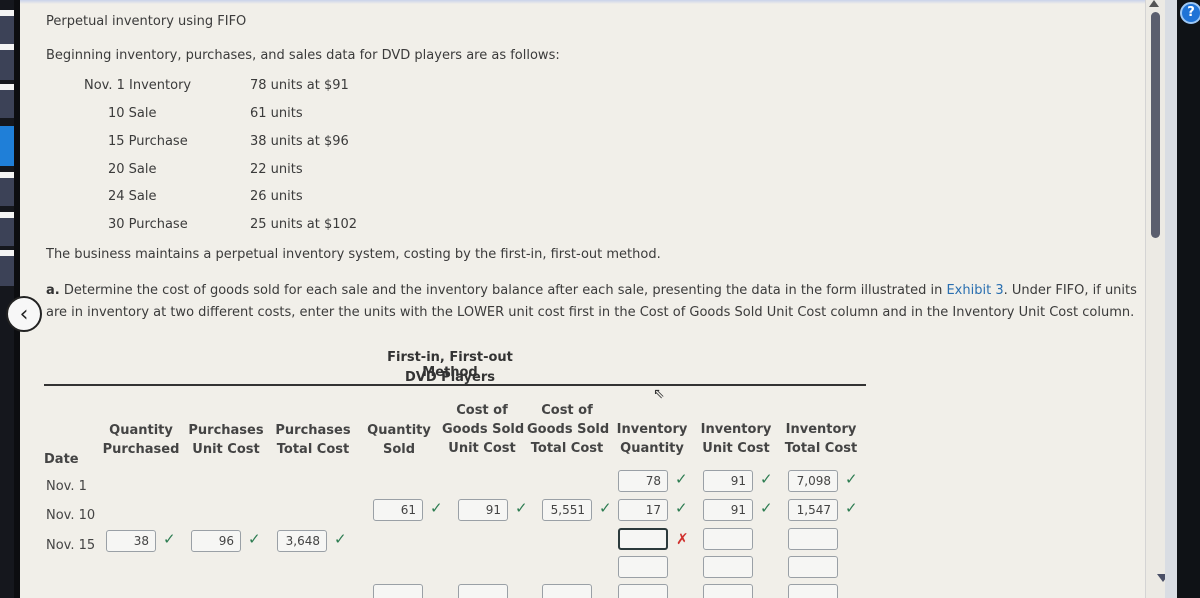  I want to click on transaction-detail: 25 units at $102, so click(304, 224).